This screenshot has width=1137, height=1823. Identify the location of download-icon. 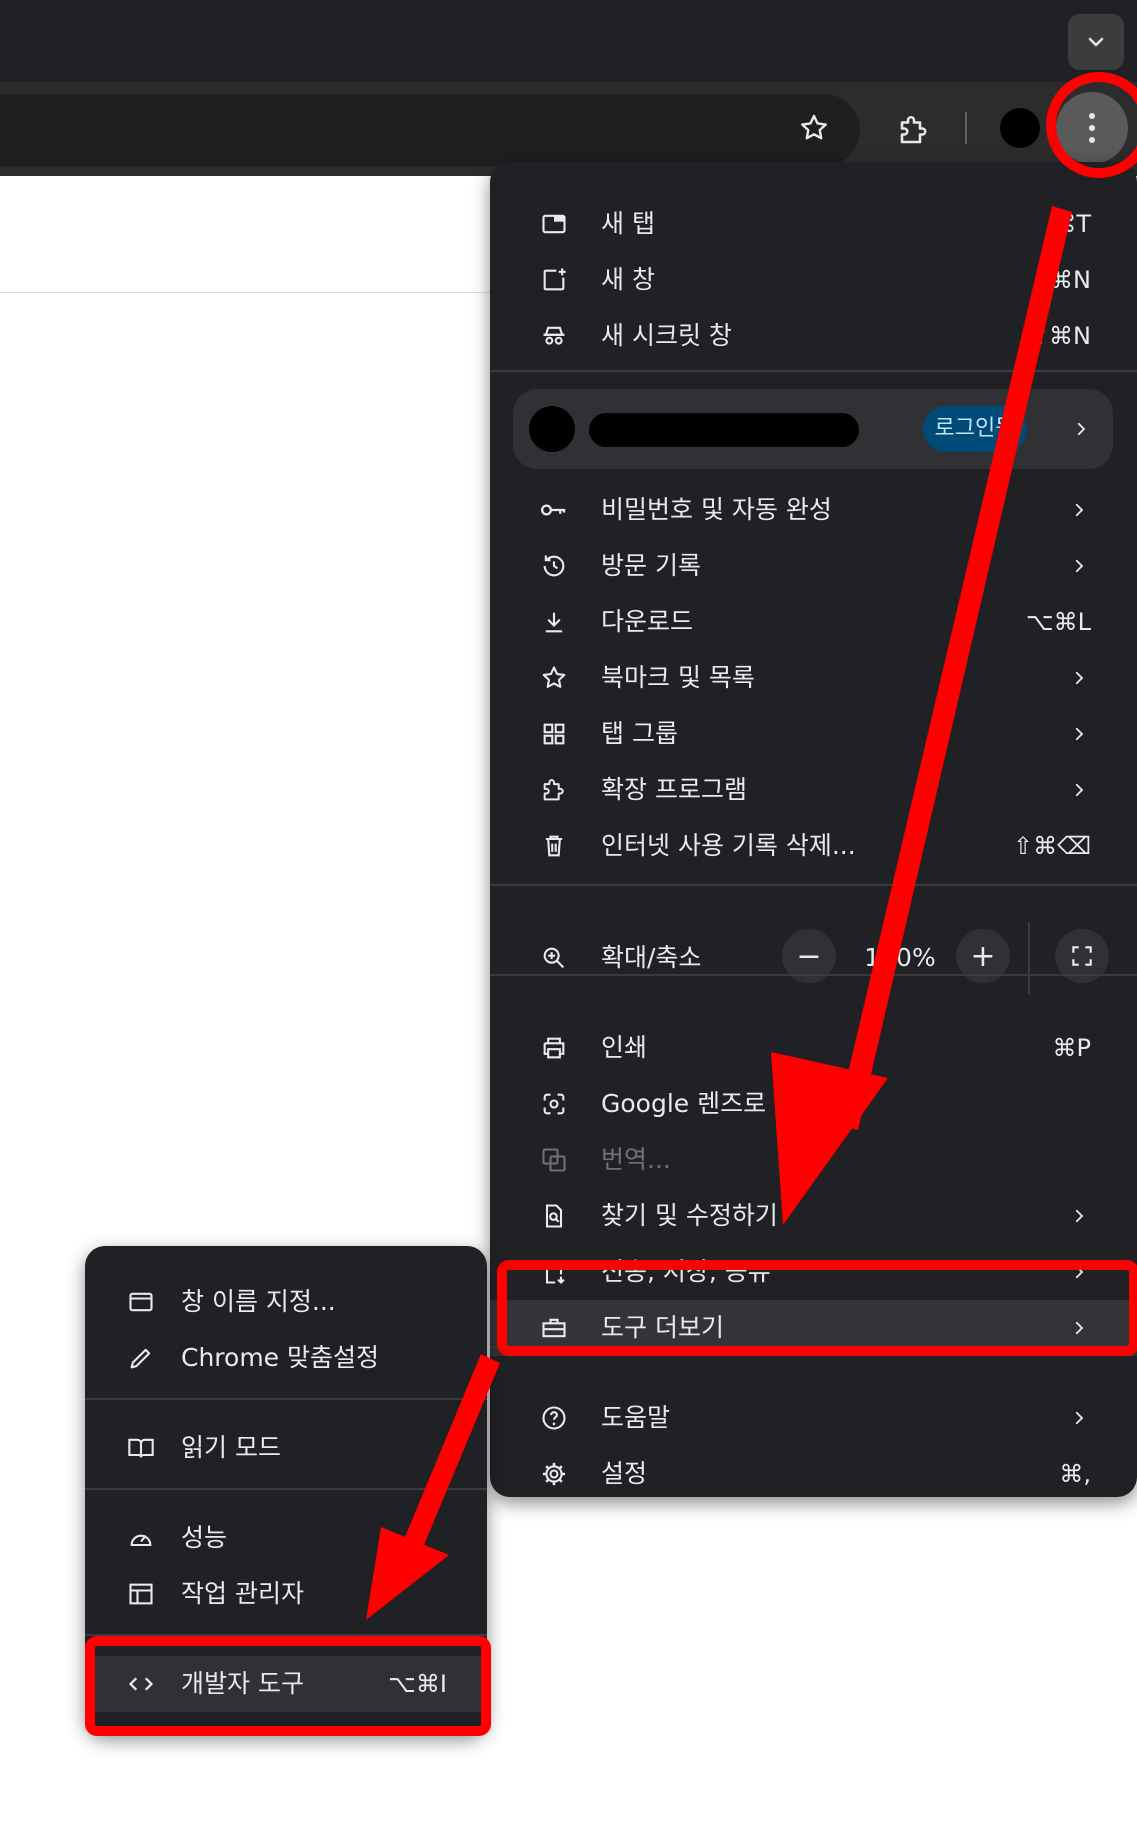
(554, 622).